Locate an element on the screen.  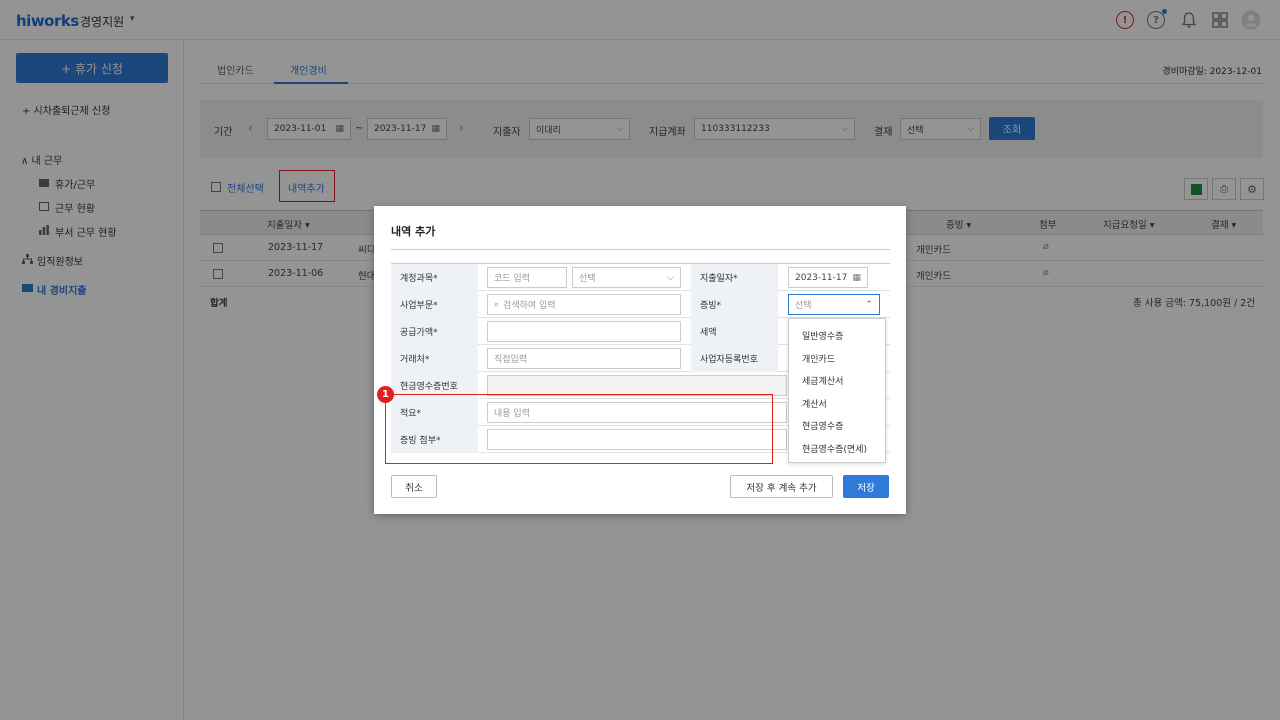
account-select: 선택 ⌵ is located at coordinates (626, 277).